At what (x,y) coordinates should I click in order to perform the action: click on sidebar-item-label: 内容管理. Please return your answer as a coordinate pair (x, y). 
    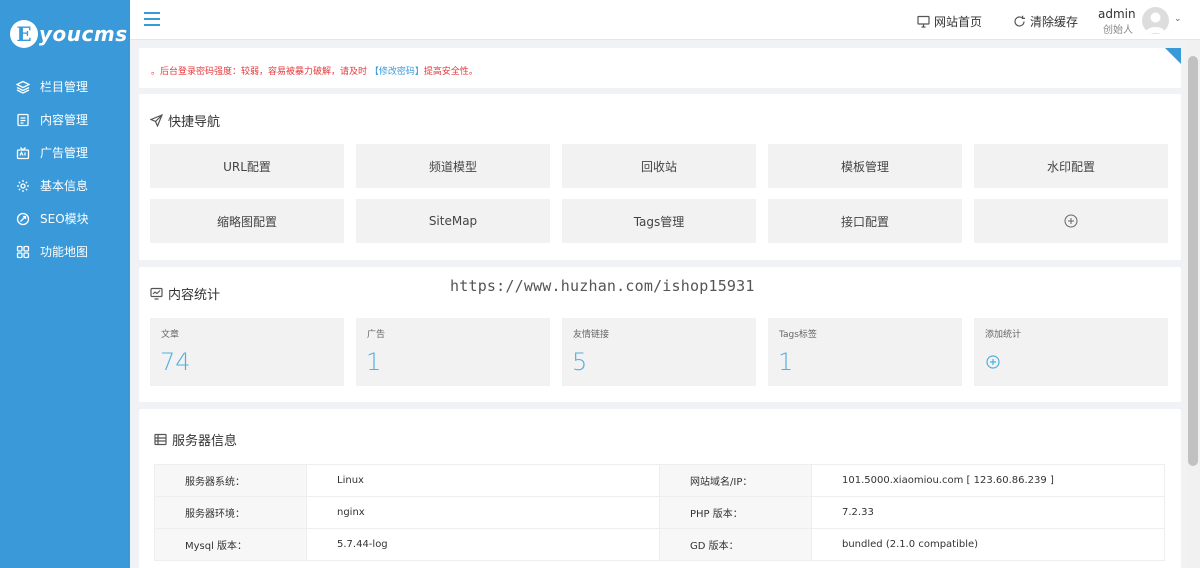
    Looking at the image, I should click on (64, 120).